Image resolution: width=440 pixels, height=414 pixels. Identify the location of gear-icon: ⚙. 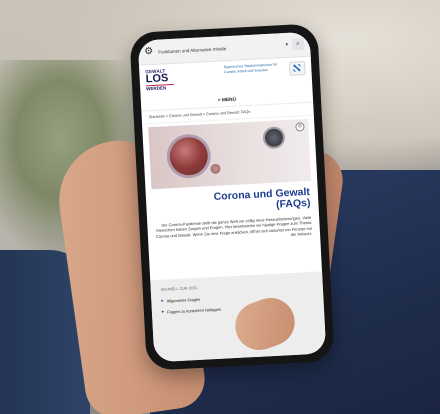
(149, 51).